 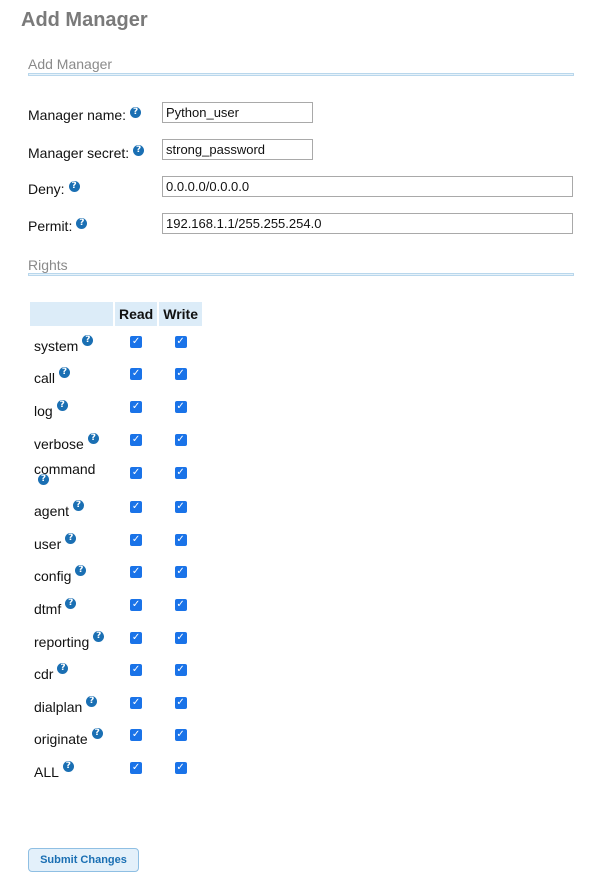 I want to click on permit-label: Permit:?, so click(x=58, y=226).